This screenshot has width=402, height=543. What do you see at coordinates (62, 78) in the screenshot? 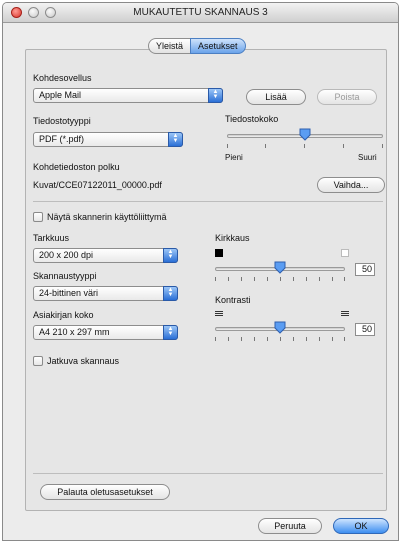
I see `target-app-label: Kohdesovellus` at bounding box center [62, 78].